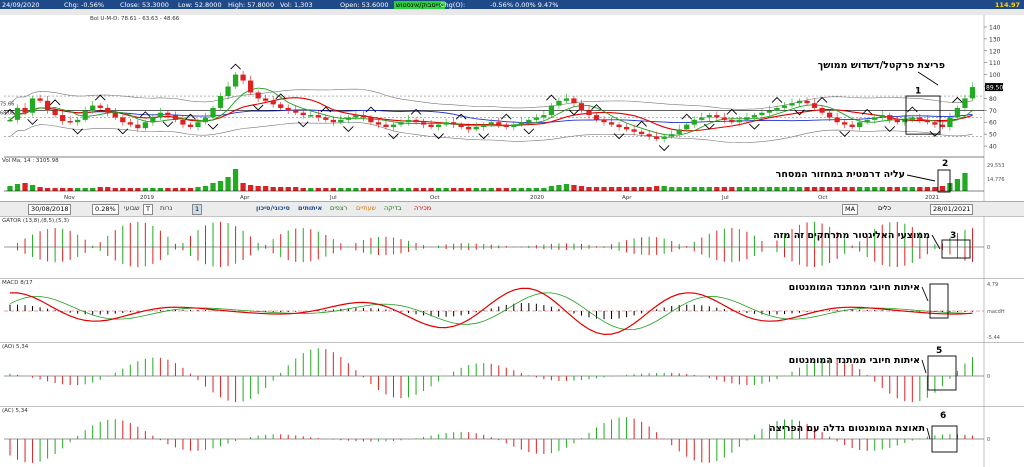 The image size is (1024, 467). I want to click on annotation-text-1: פריצת פרקטל/דשדוש ממושך, so click(881, 65).